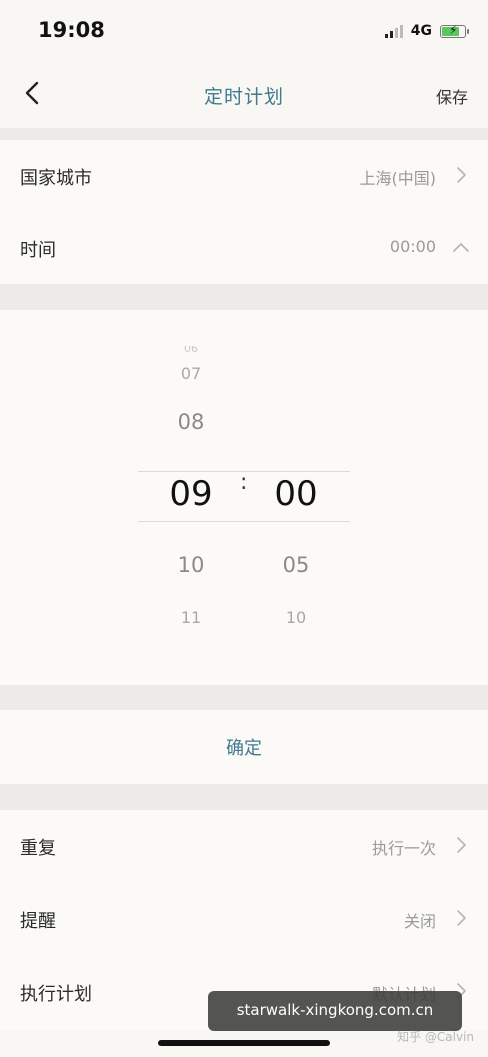 The width and height of the screenshot is (488, 1057). I want to click on hour-option: 10, so click(191, 565).